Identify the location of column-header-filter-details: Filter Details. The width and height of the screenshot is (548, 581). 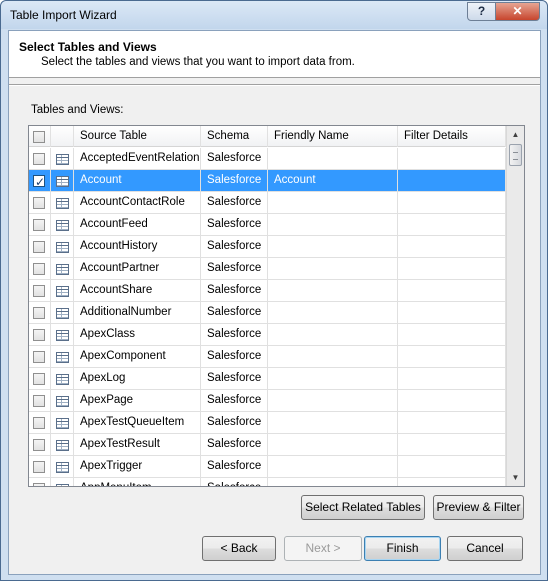
(452, 136).